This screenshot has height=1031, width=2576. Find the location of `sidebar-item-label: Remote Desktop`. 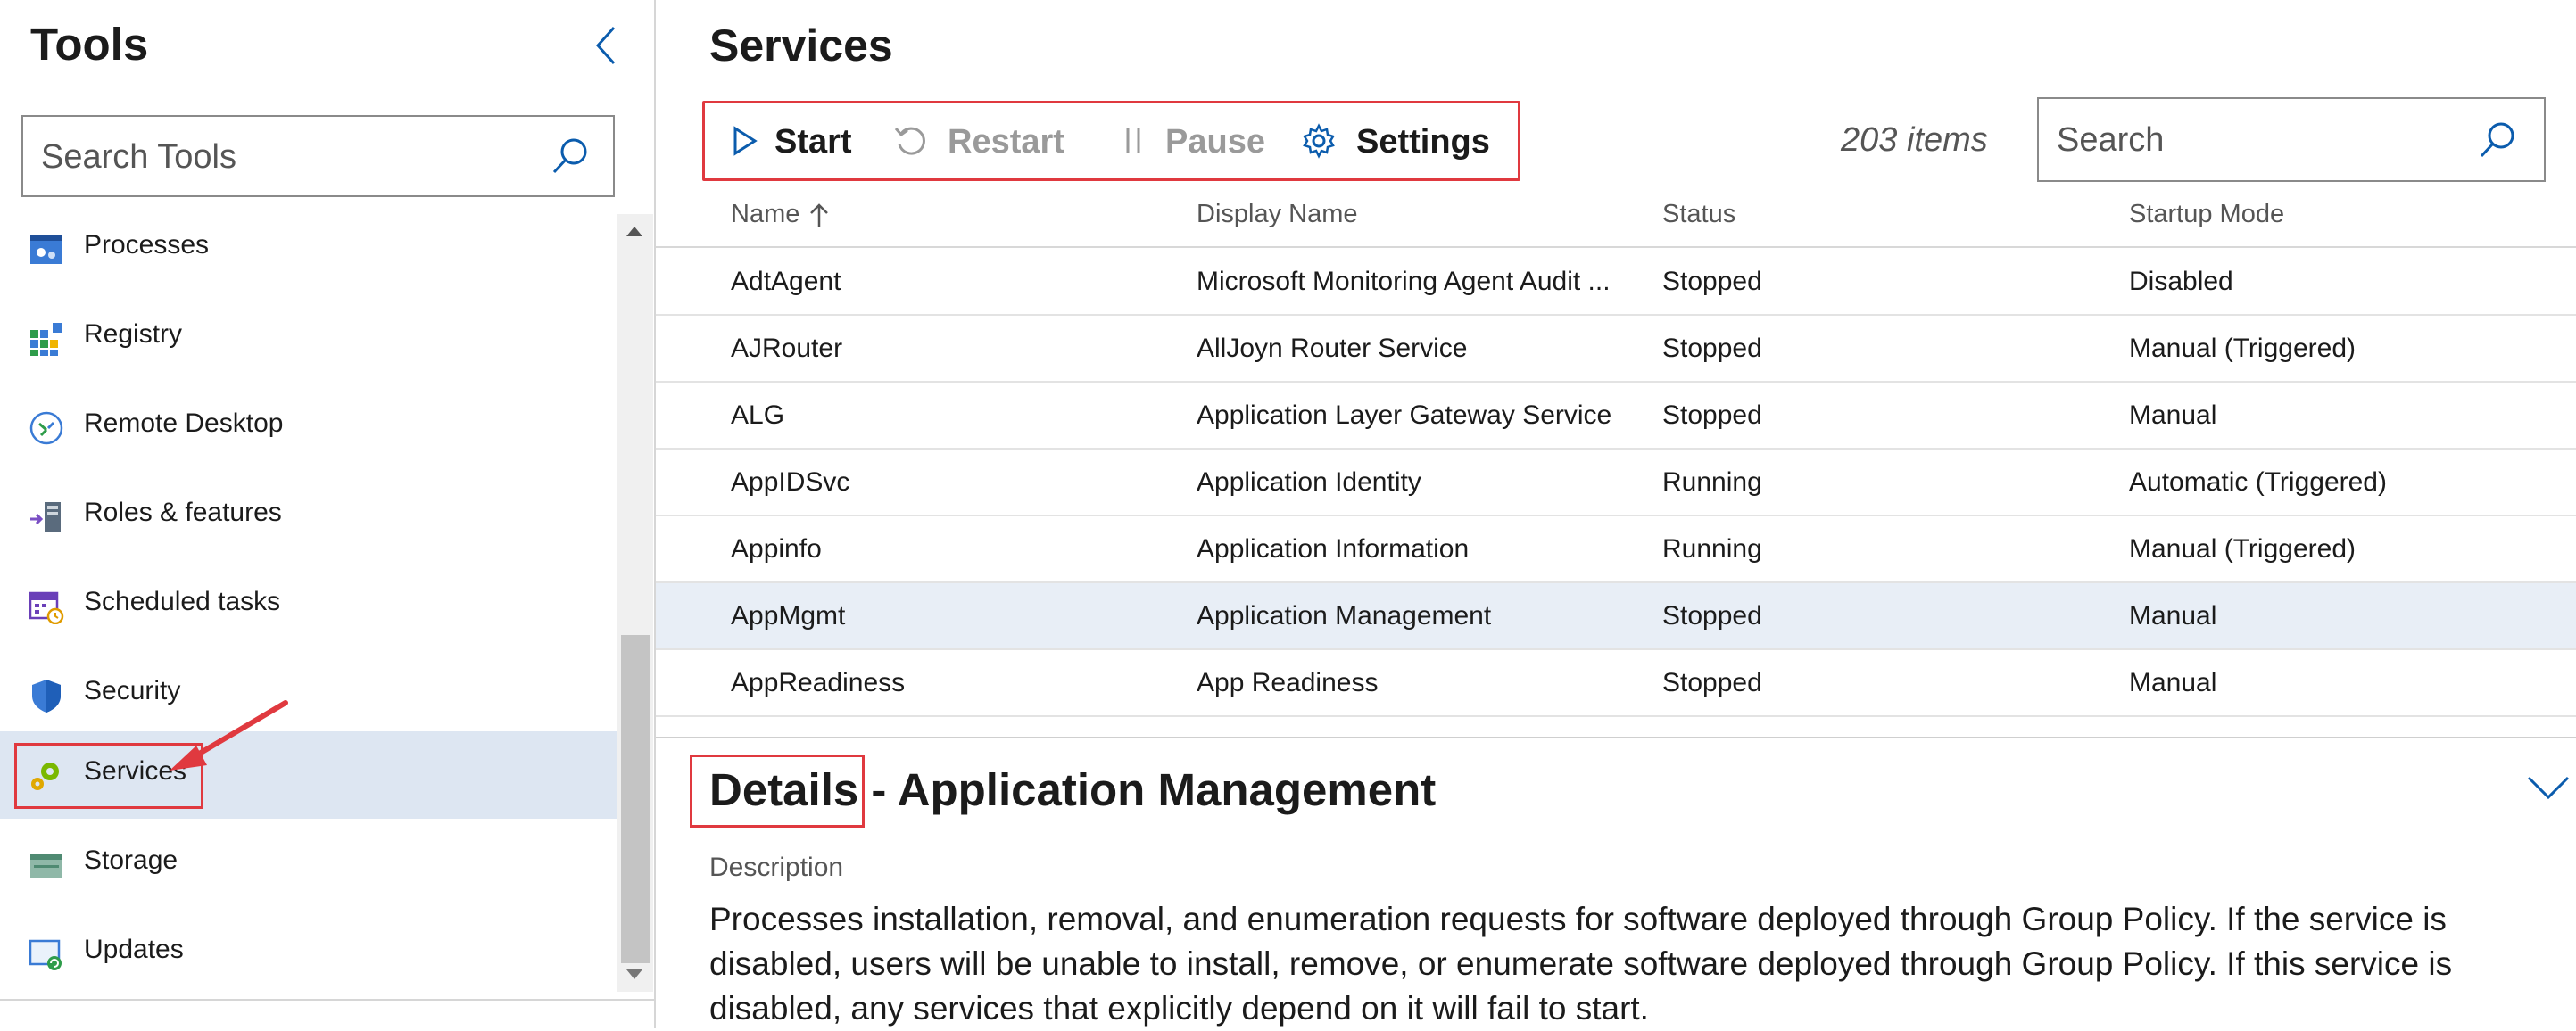

sidebar-item-label: Remote Desktop is located at coordinates (184, 423).